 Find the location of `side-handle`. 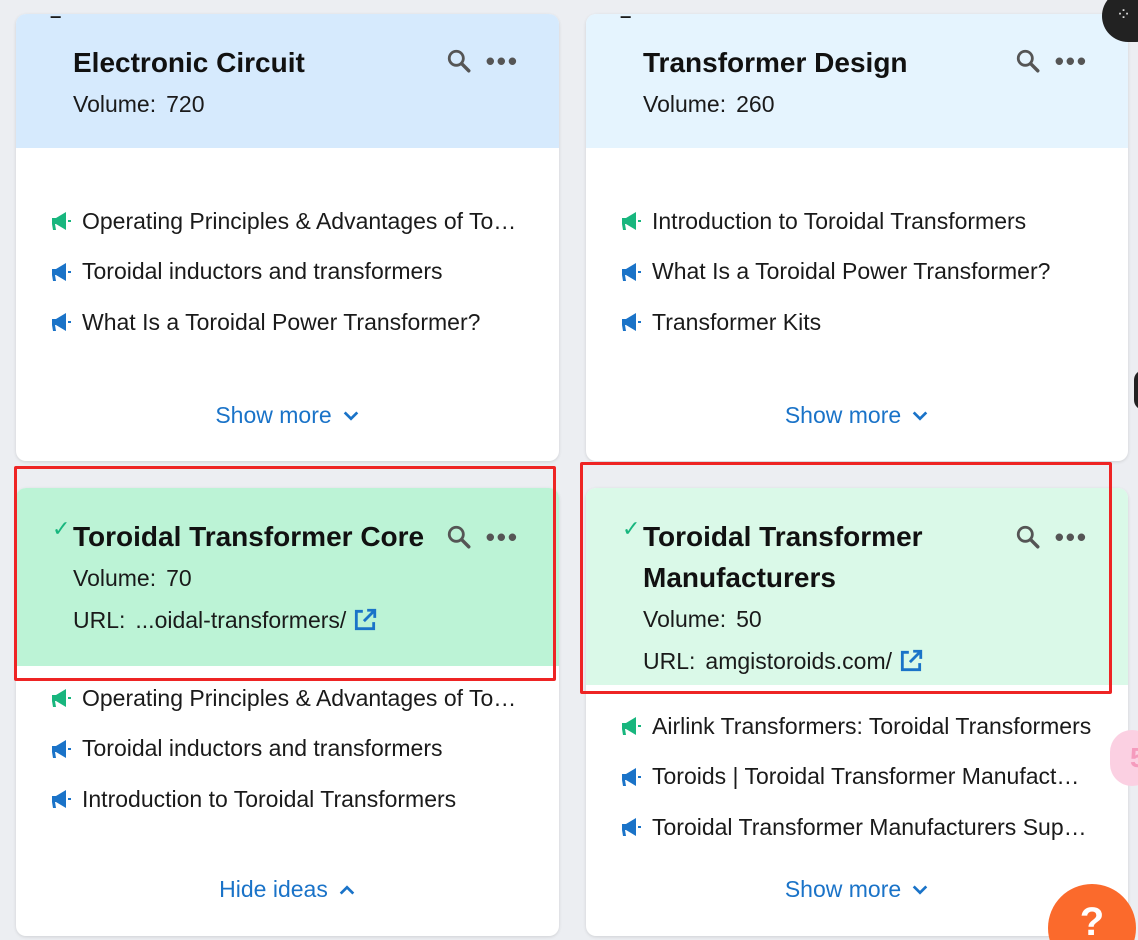

side-handle is located at coordinates (1136, 390).